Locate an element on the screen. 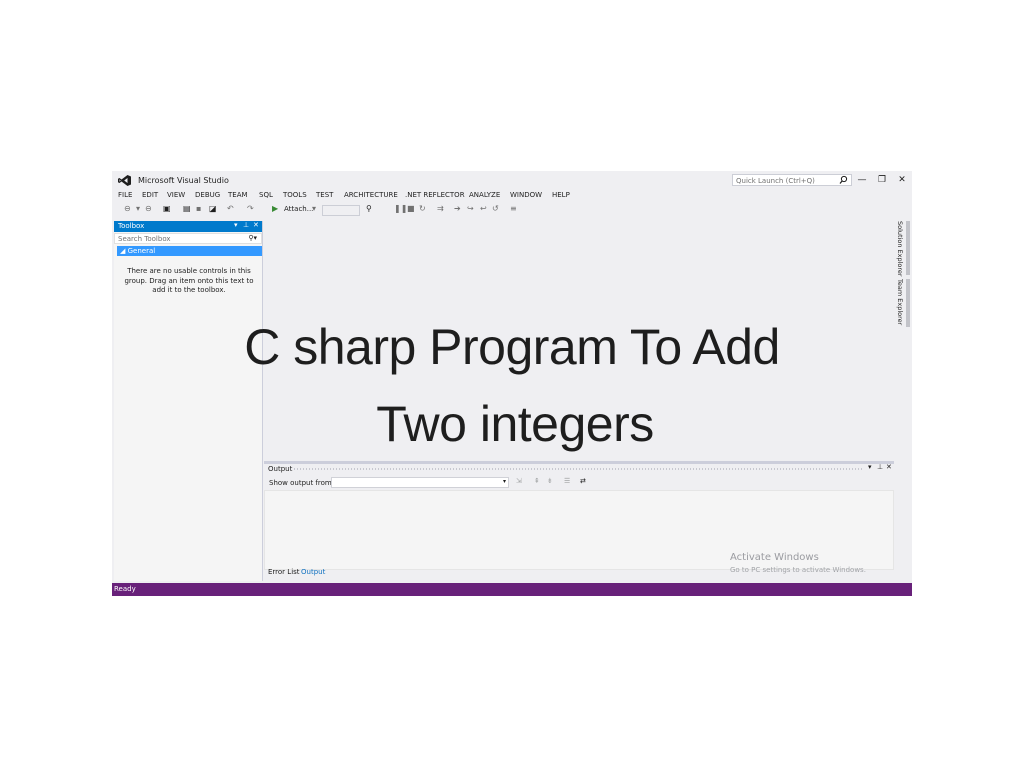  minimize-button: — is located at coordinates (862, 180).